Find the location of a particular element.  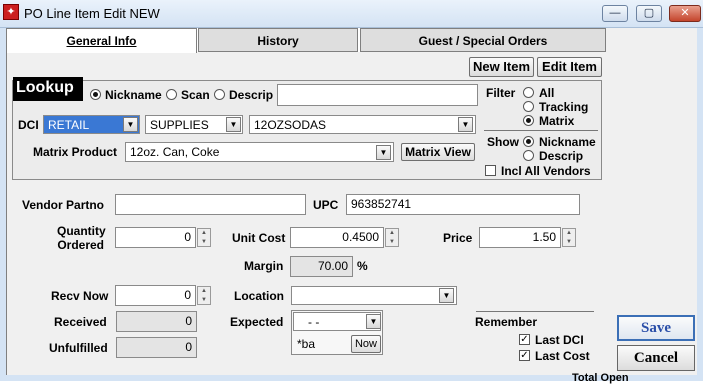

remember-title: Remember is located at coordinates (506, 322).